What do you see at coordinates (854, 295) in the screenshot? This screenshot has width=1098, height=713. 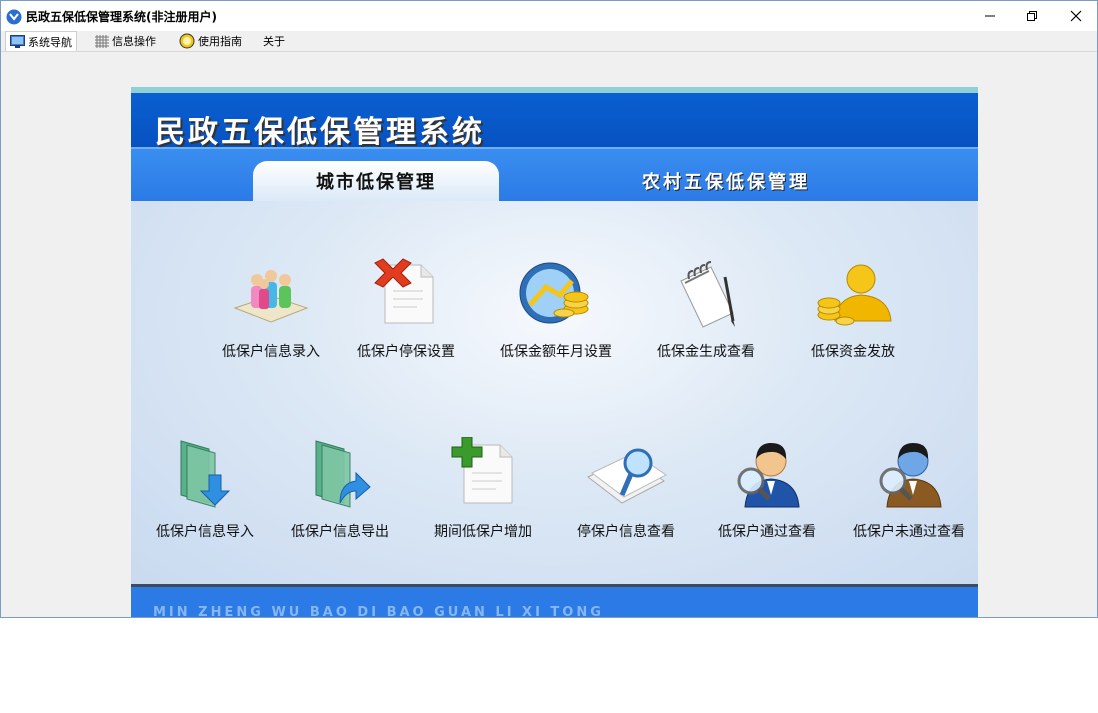 I see `coins-user-icon` at bounding box center [854, 295].